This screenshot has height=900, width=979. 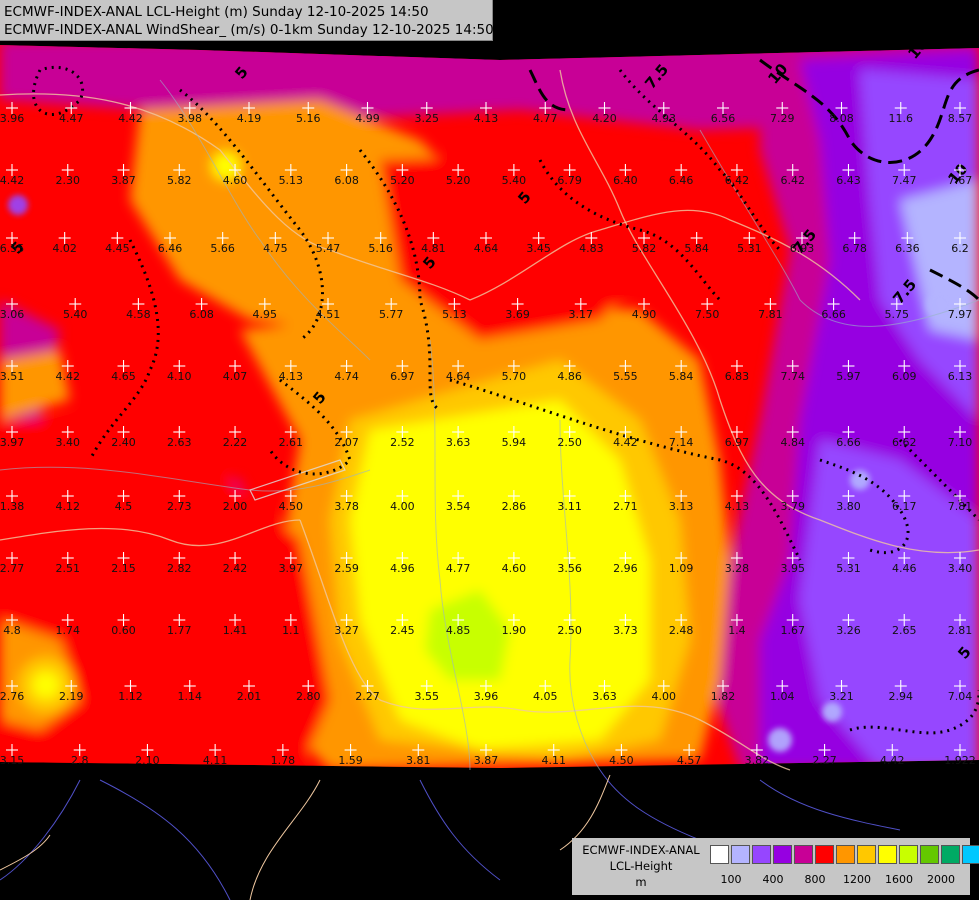 I want to click on station-value: 4.47, so click(x=71, y=118).